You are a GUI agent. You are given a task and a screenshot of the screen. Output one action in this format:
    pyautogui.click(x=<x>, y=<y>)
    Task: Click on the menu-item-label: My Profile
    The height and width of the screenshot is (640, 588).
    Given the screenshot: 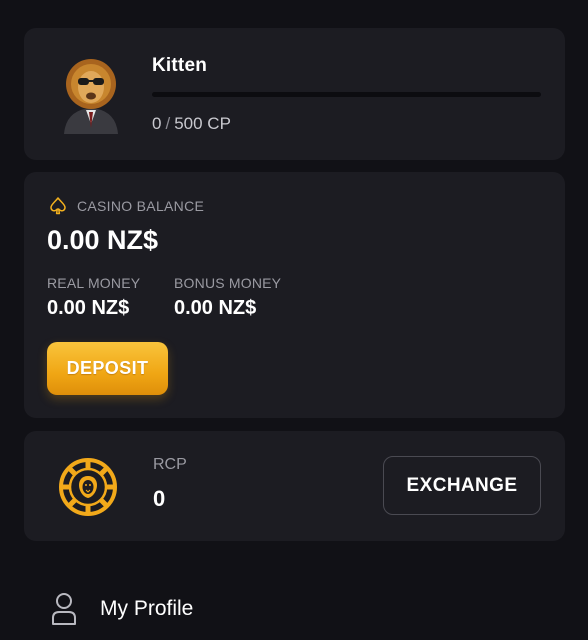 What is the action you would take?
    pyautogui.click(x=147, y=608)
    